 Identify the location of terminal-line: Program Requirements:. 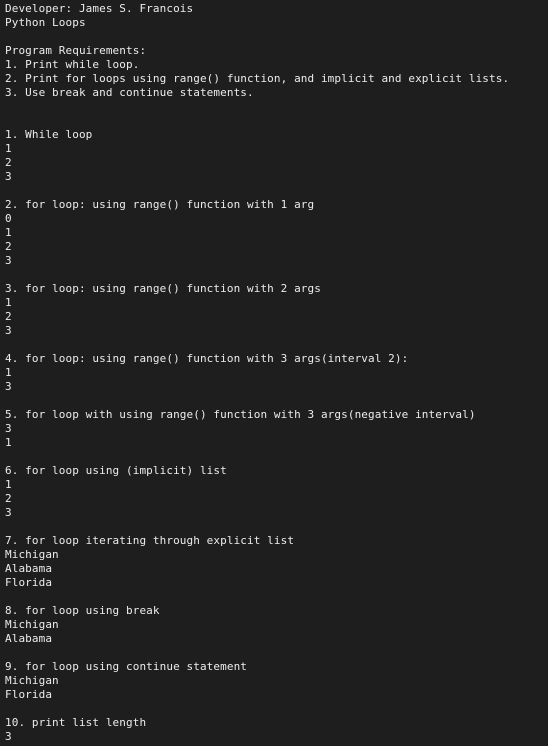
(76, 50).